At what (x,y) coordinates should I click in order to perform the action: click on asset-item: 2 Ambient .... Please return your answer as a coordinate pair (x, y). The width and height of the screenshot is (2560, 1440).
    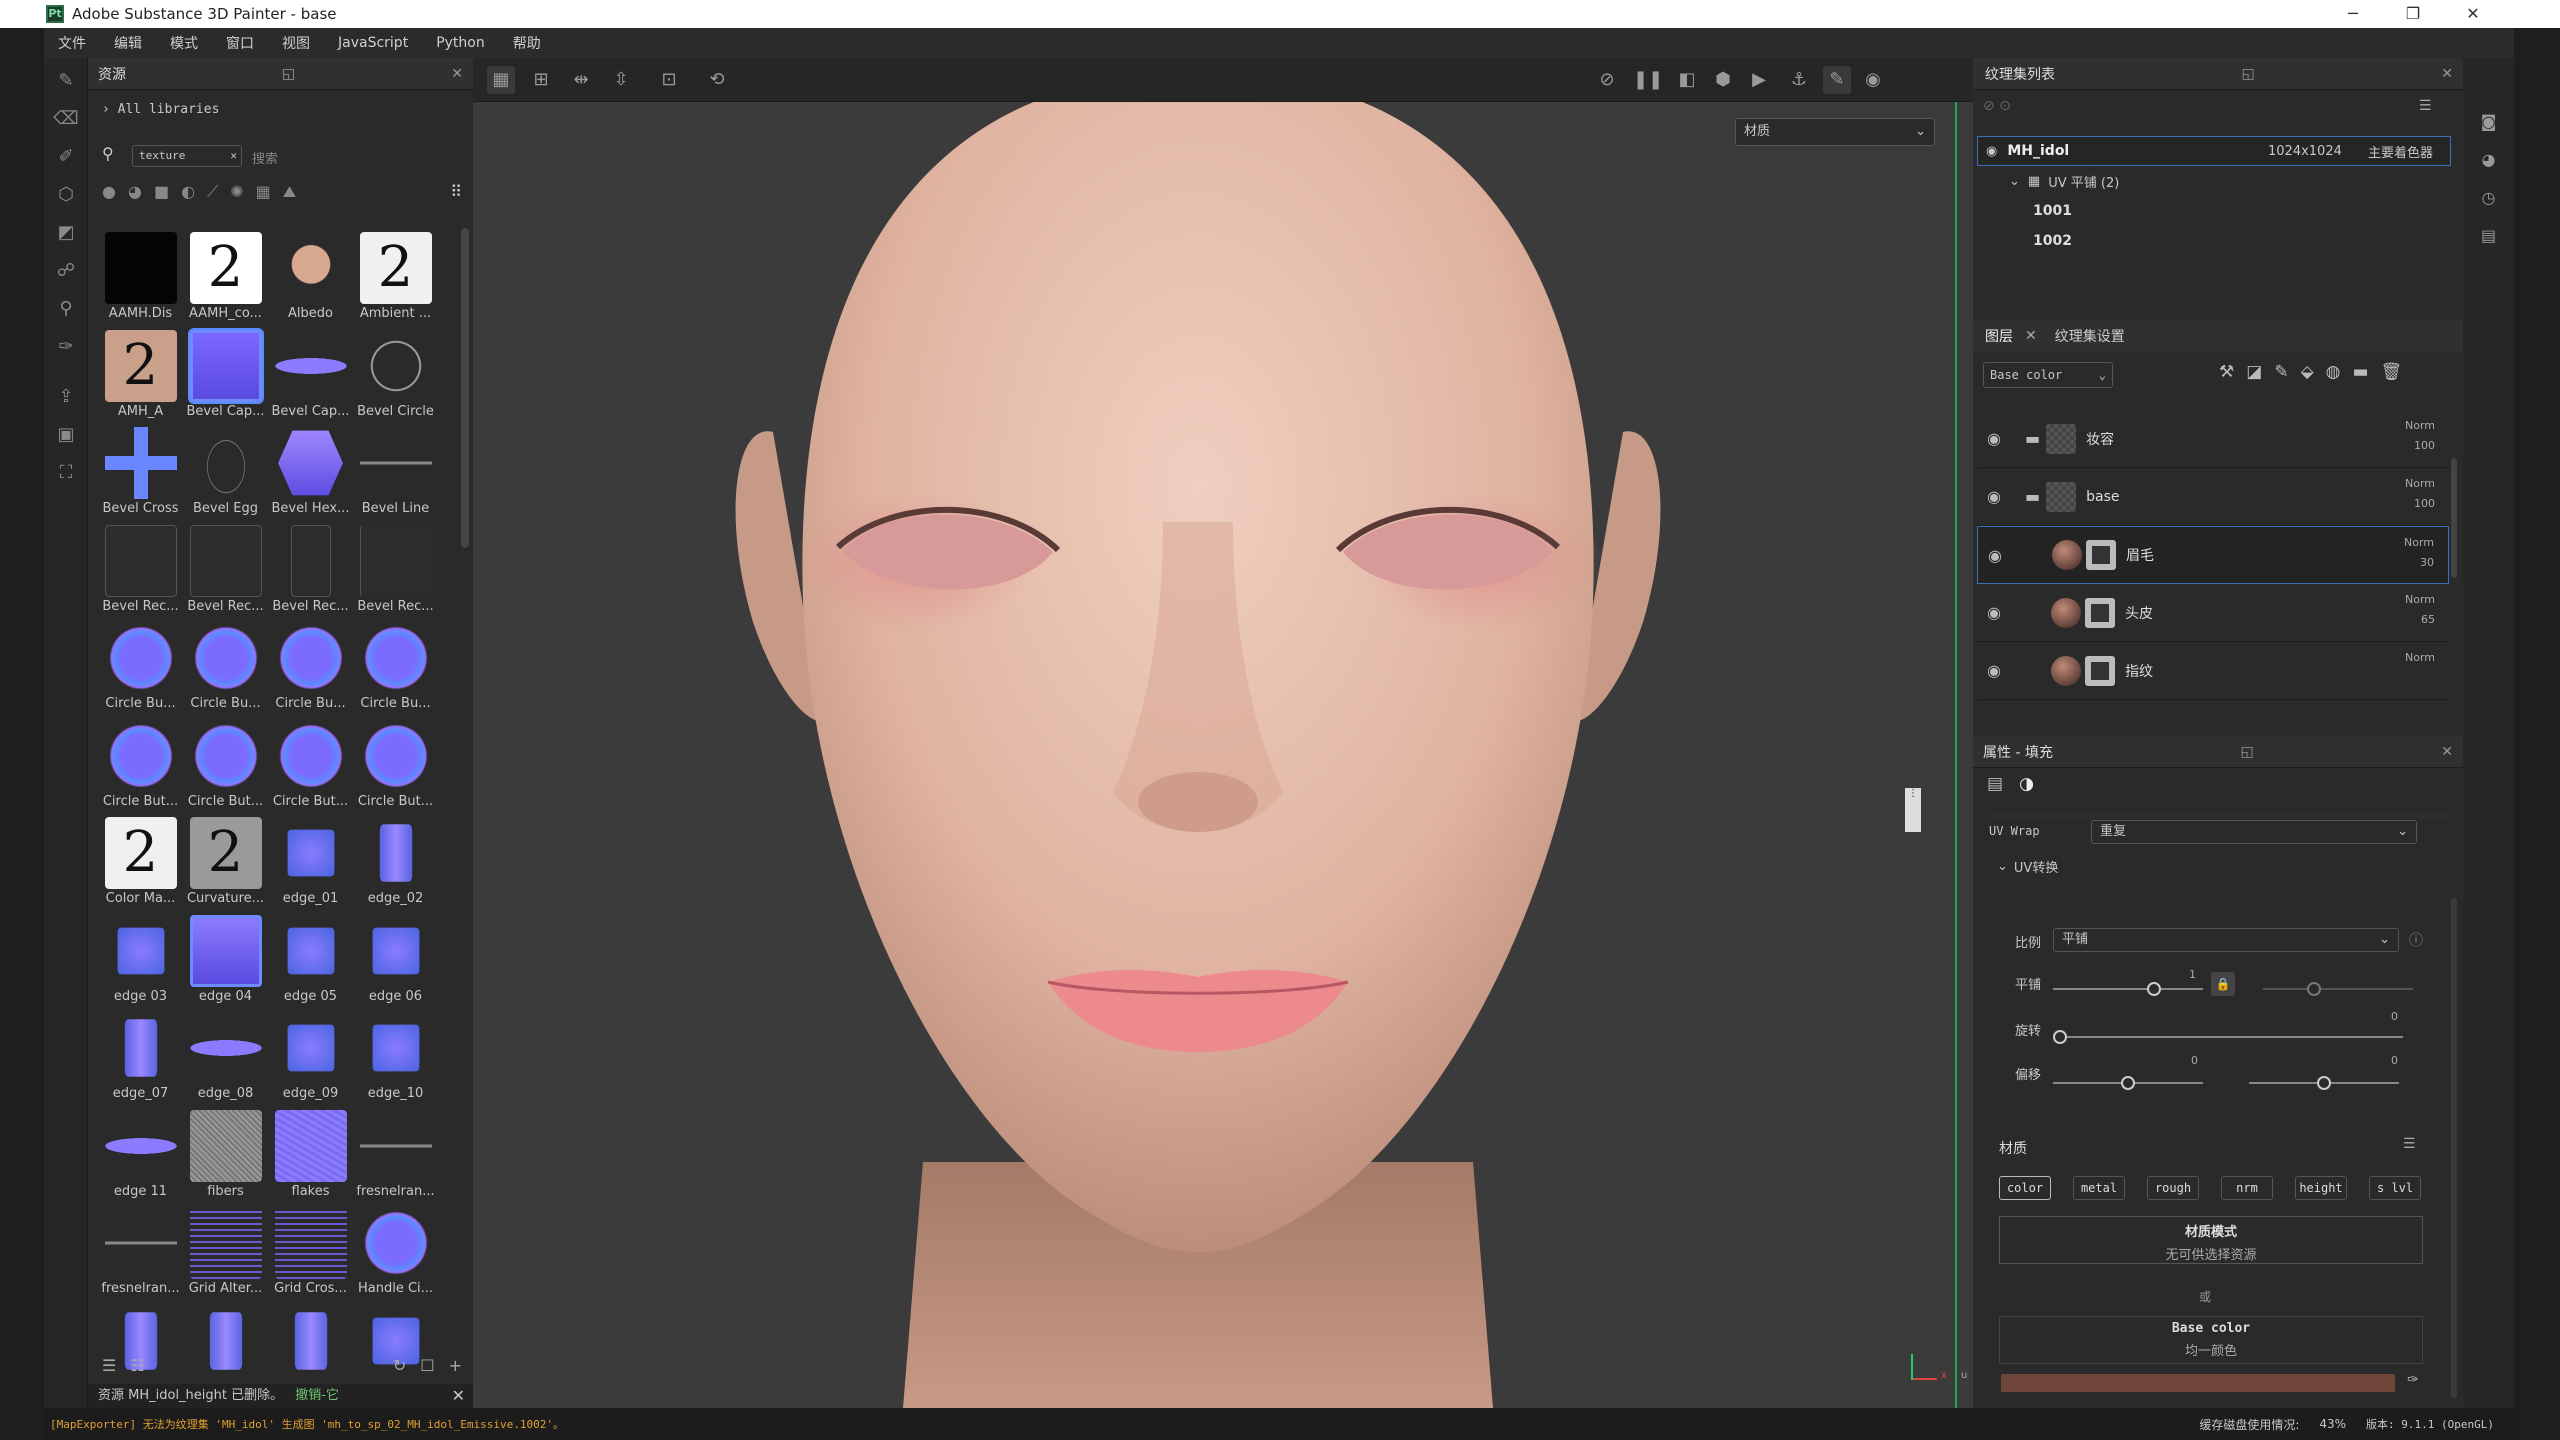
    Looking at the image, I should click on (395, 277).